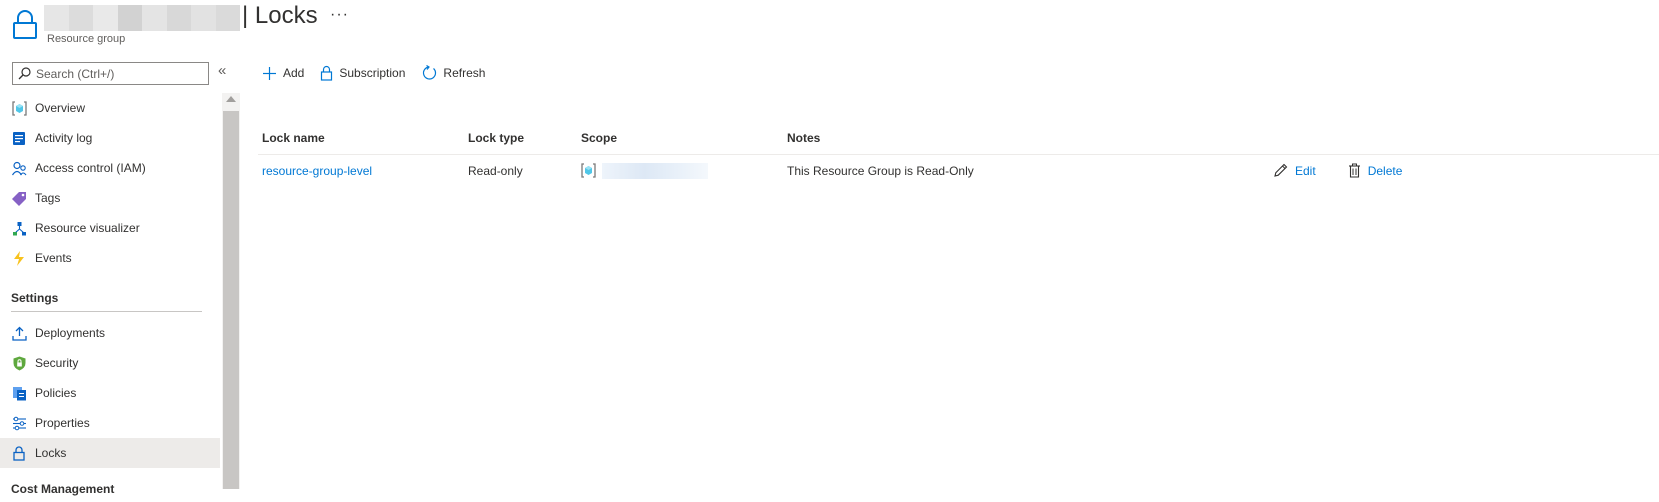  I want to click on tag-icon, so click(19, 198).